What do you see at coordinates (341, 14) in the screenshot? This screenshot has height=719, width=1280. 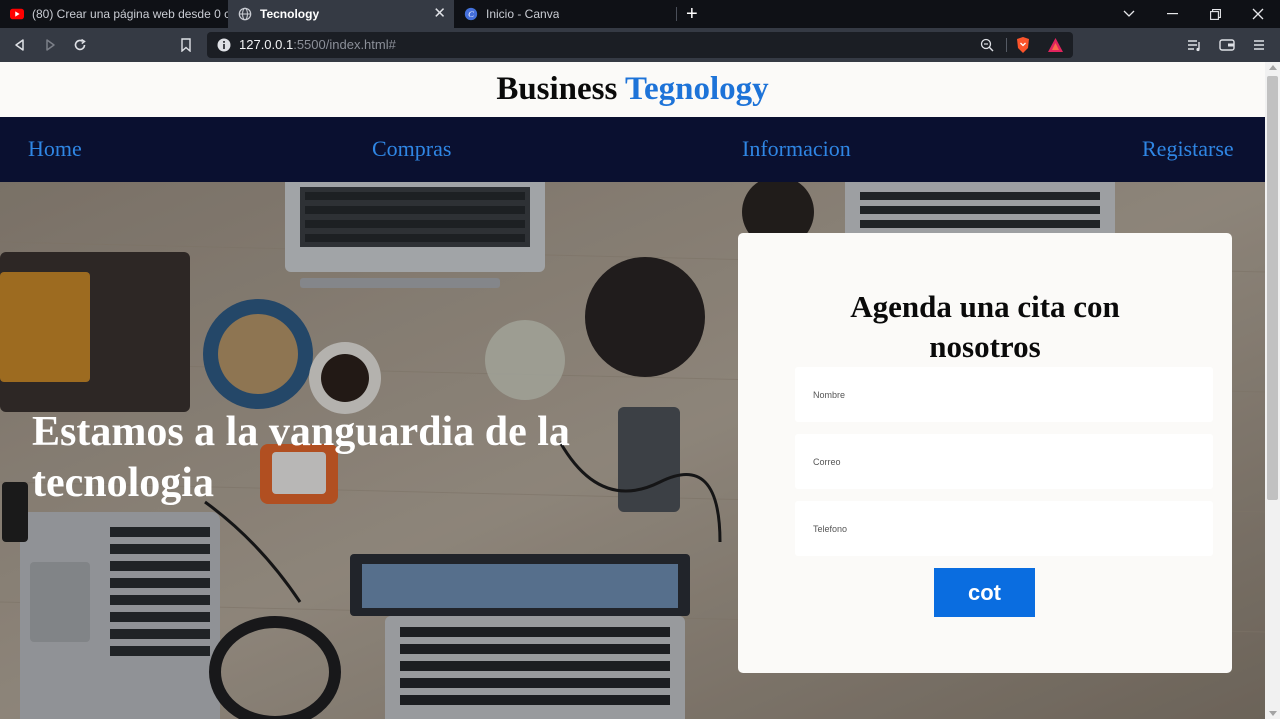 I see `tab-tecnology: Tecnology ✕` at bounding box center [341, 14].